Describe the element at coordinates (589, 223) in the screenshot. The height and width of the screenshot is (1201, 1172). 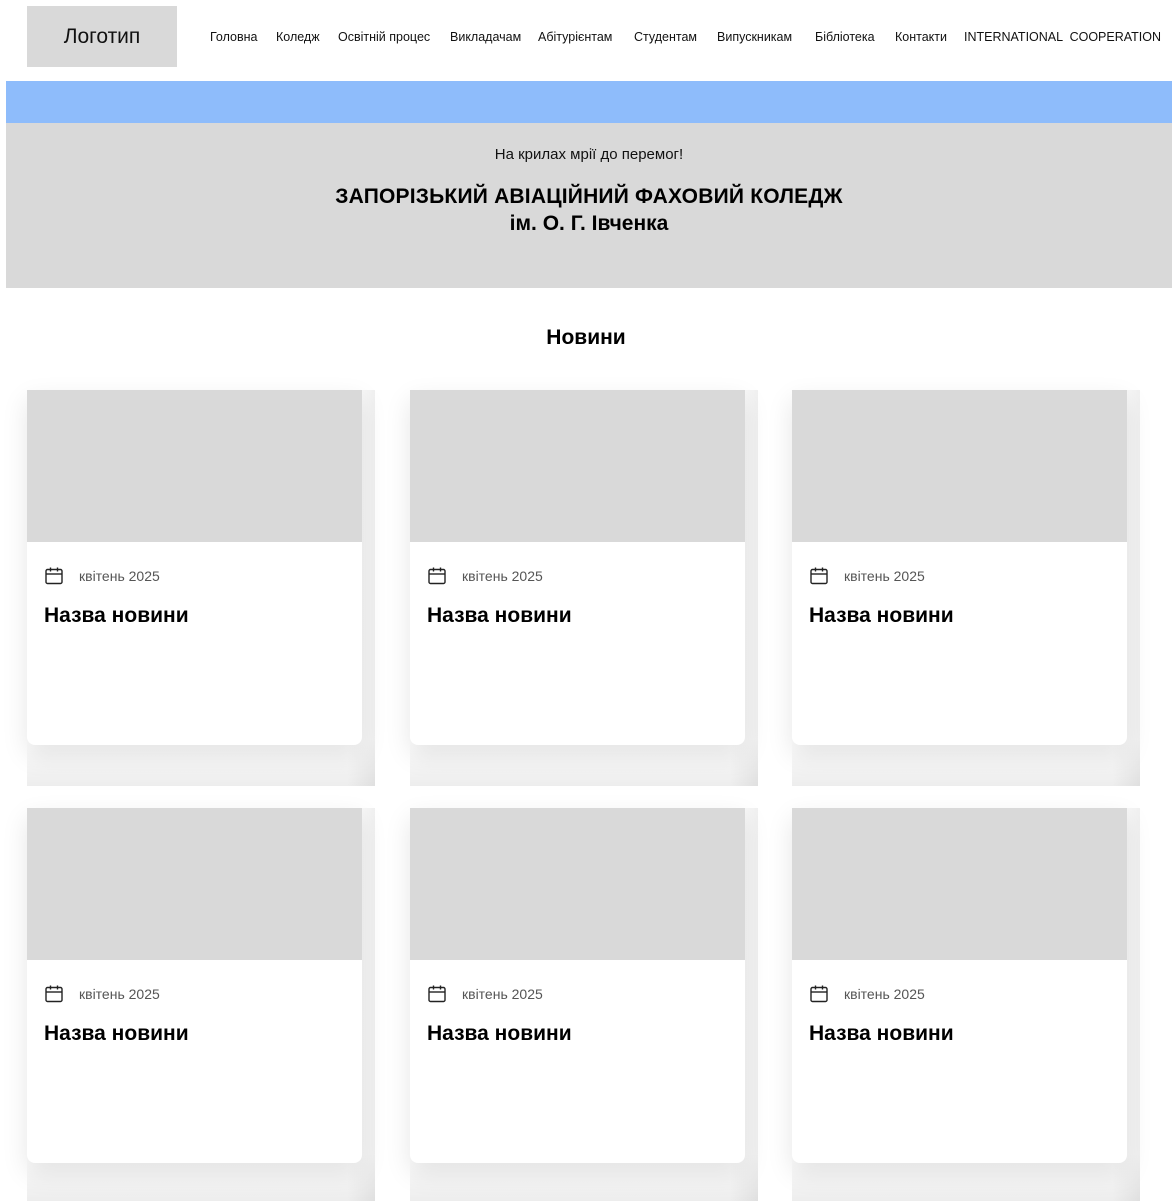
I see `hero-subtitle: ім. О. Г. Івченка` at that location.